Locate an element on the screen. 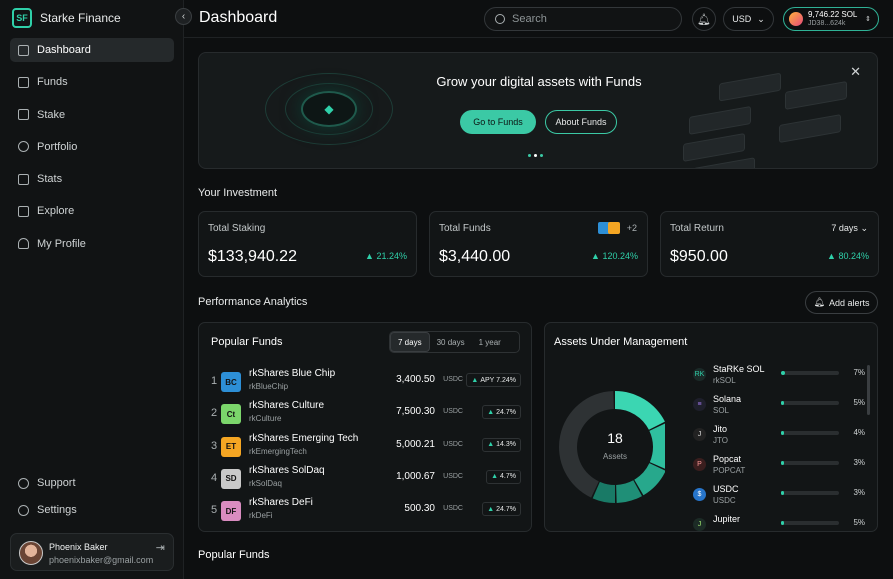 This screenshot has width=893, height=579. asset-icon: ≡ is located at coordinates (699, 404).